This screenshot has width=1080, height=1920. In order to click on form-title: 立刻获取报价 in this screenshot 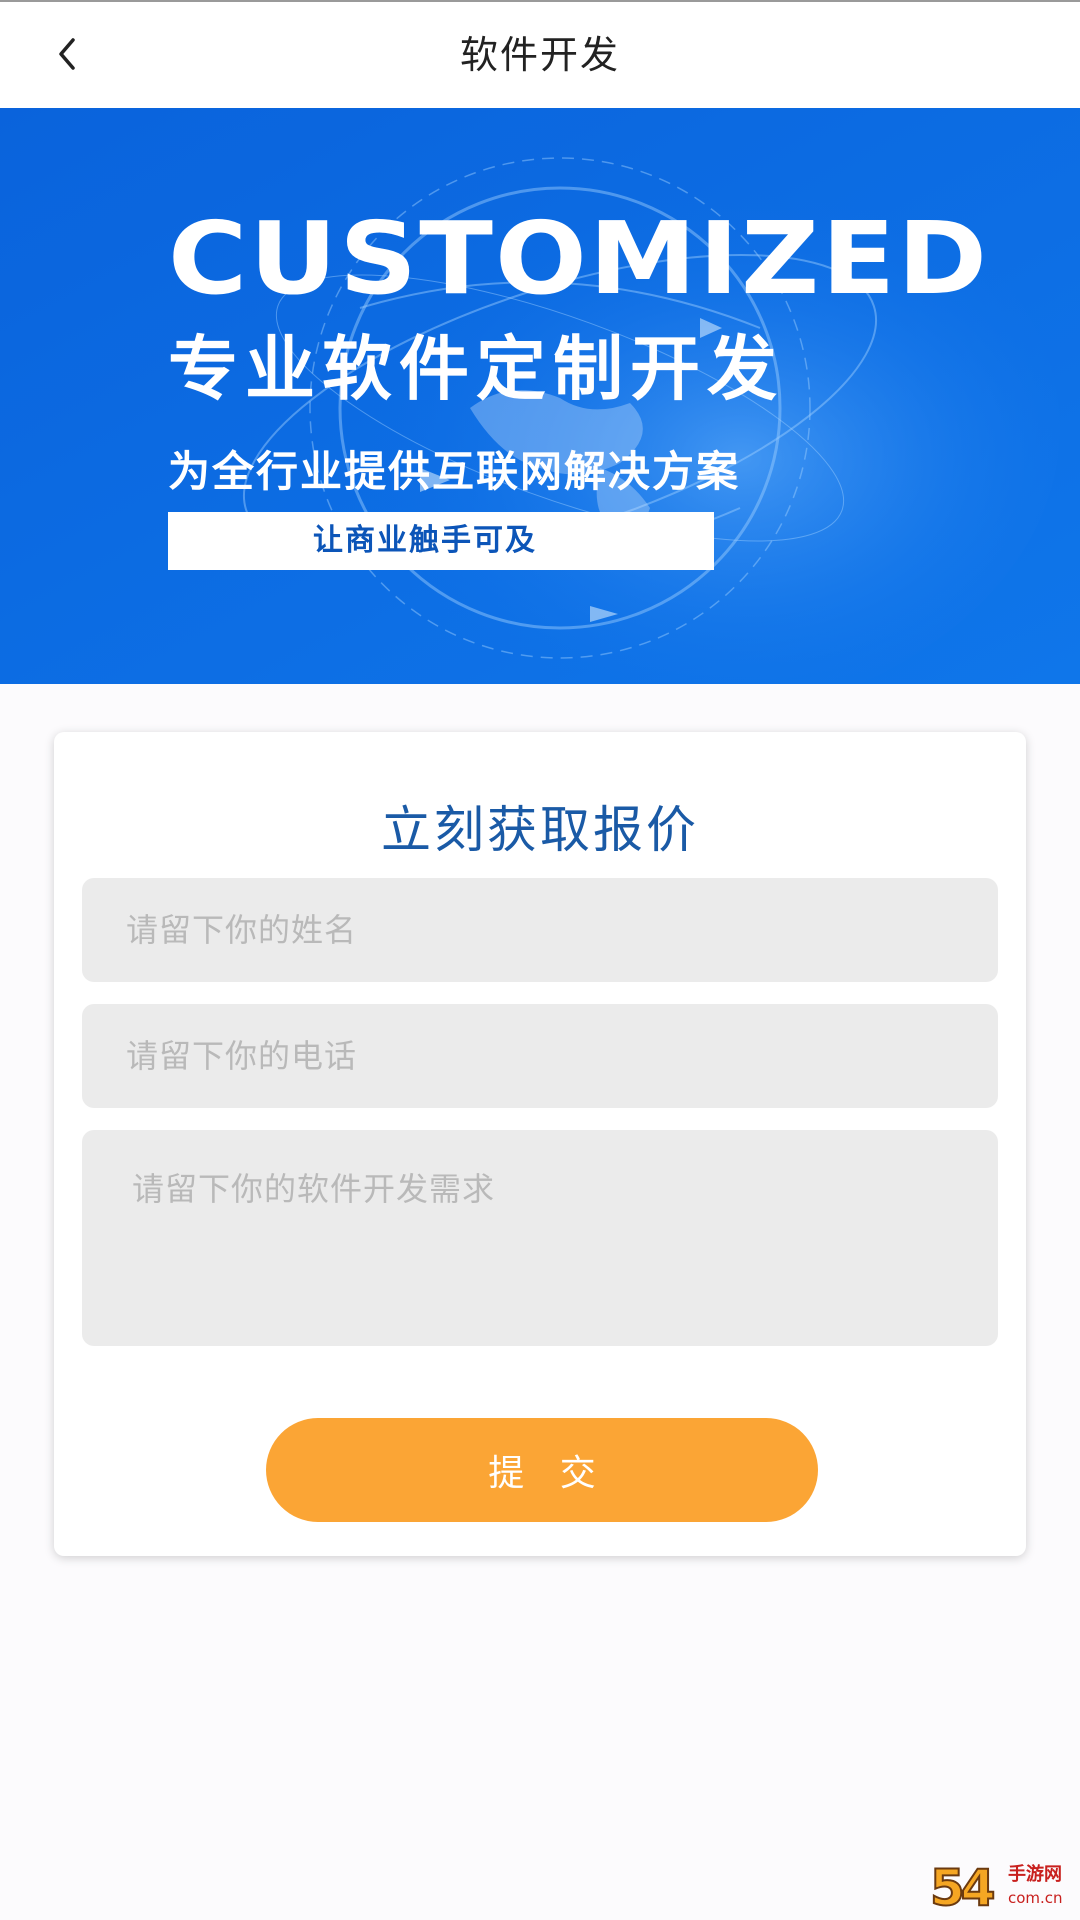, I will do `click(540, 830)`.